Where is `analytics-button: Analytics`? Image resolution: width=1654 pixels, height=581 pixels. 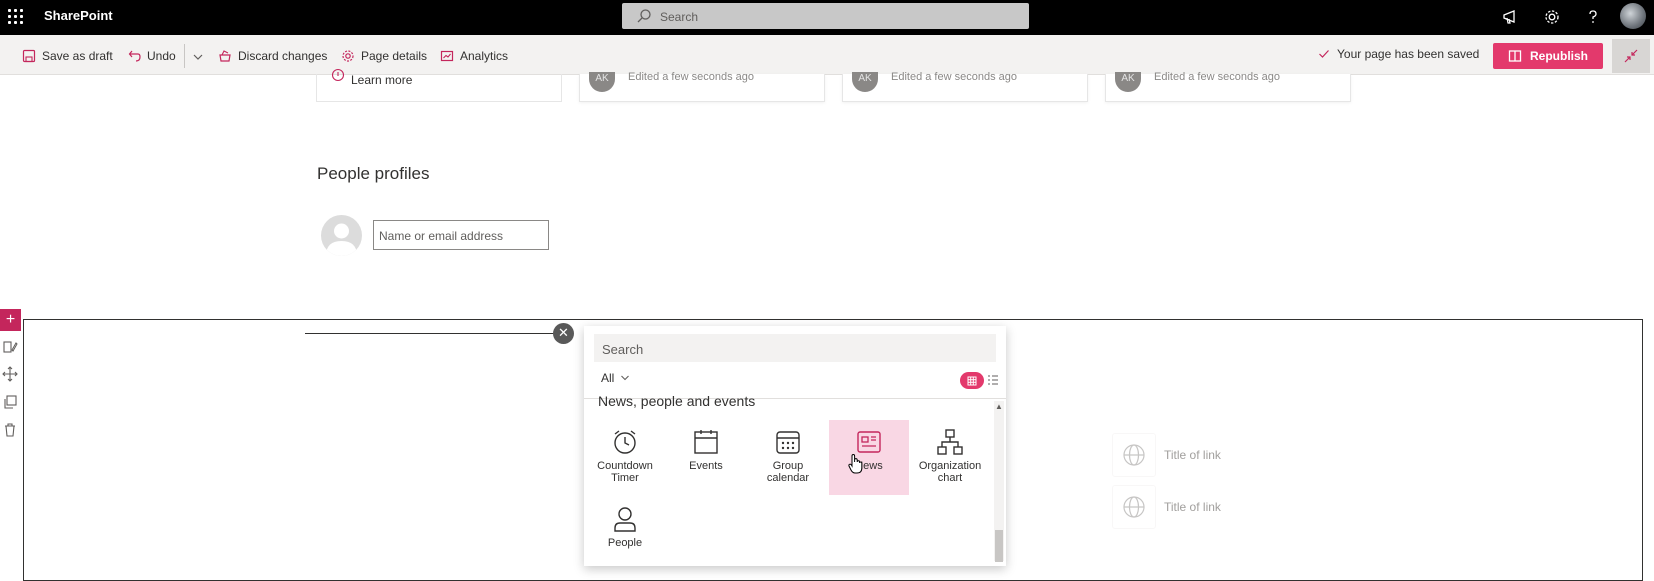
analytics-button: Analytics is located at coordinates (474, 56).